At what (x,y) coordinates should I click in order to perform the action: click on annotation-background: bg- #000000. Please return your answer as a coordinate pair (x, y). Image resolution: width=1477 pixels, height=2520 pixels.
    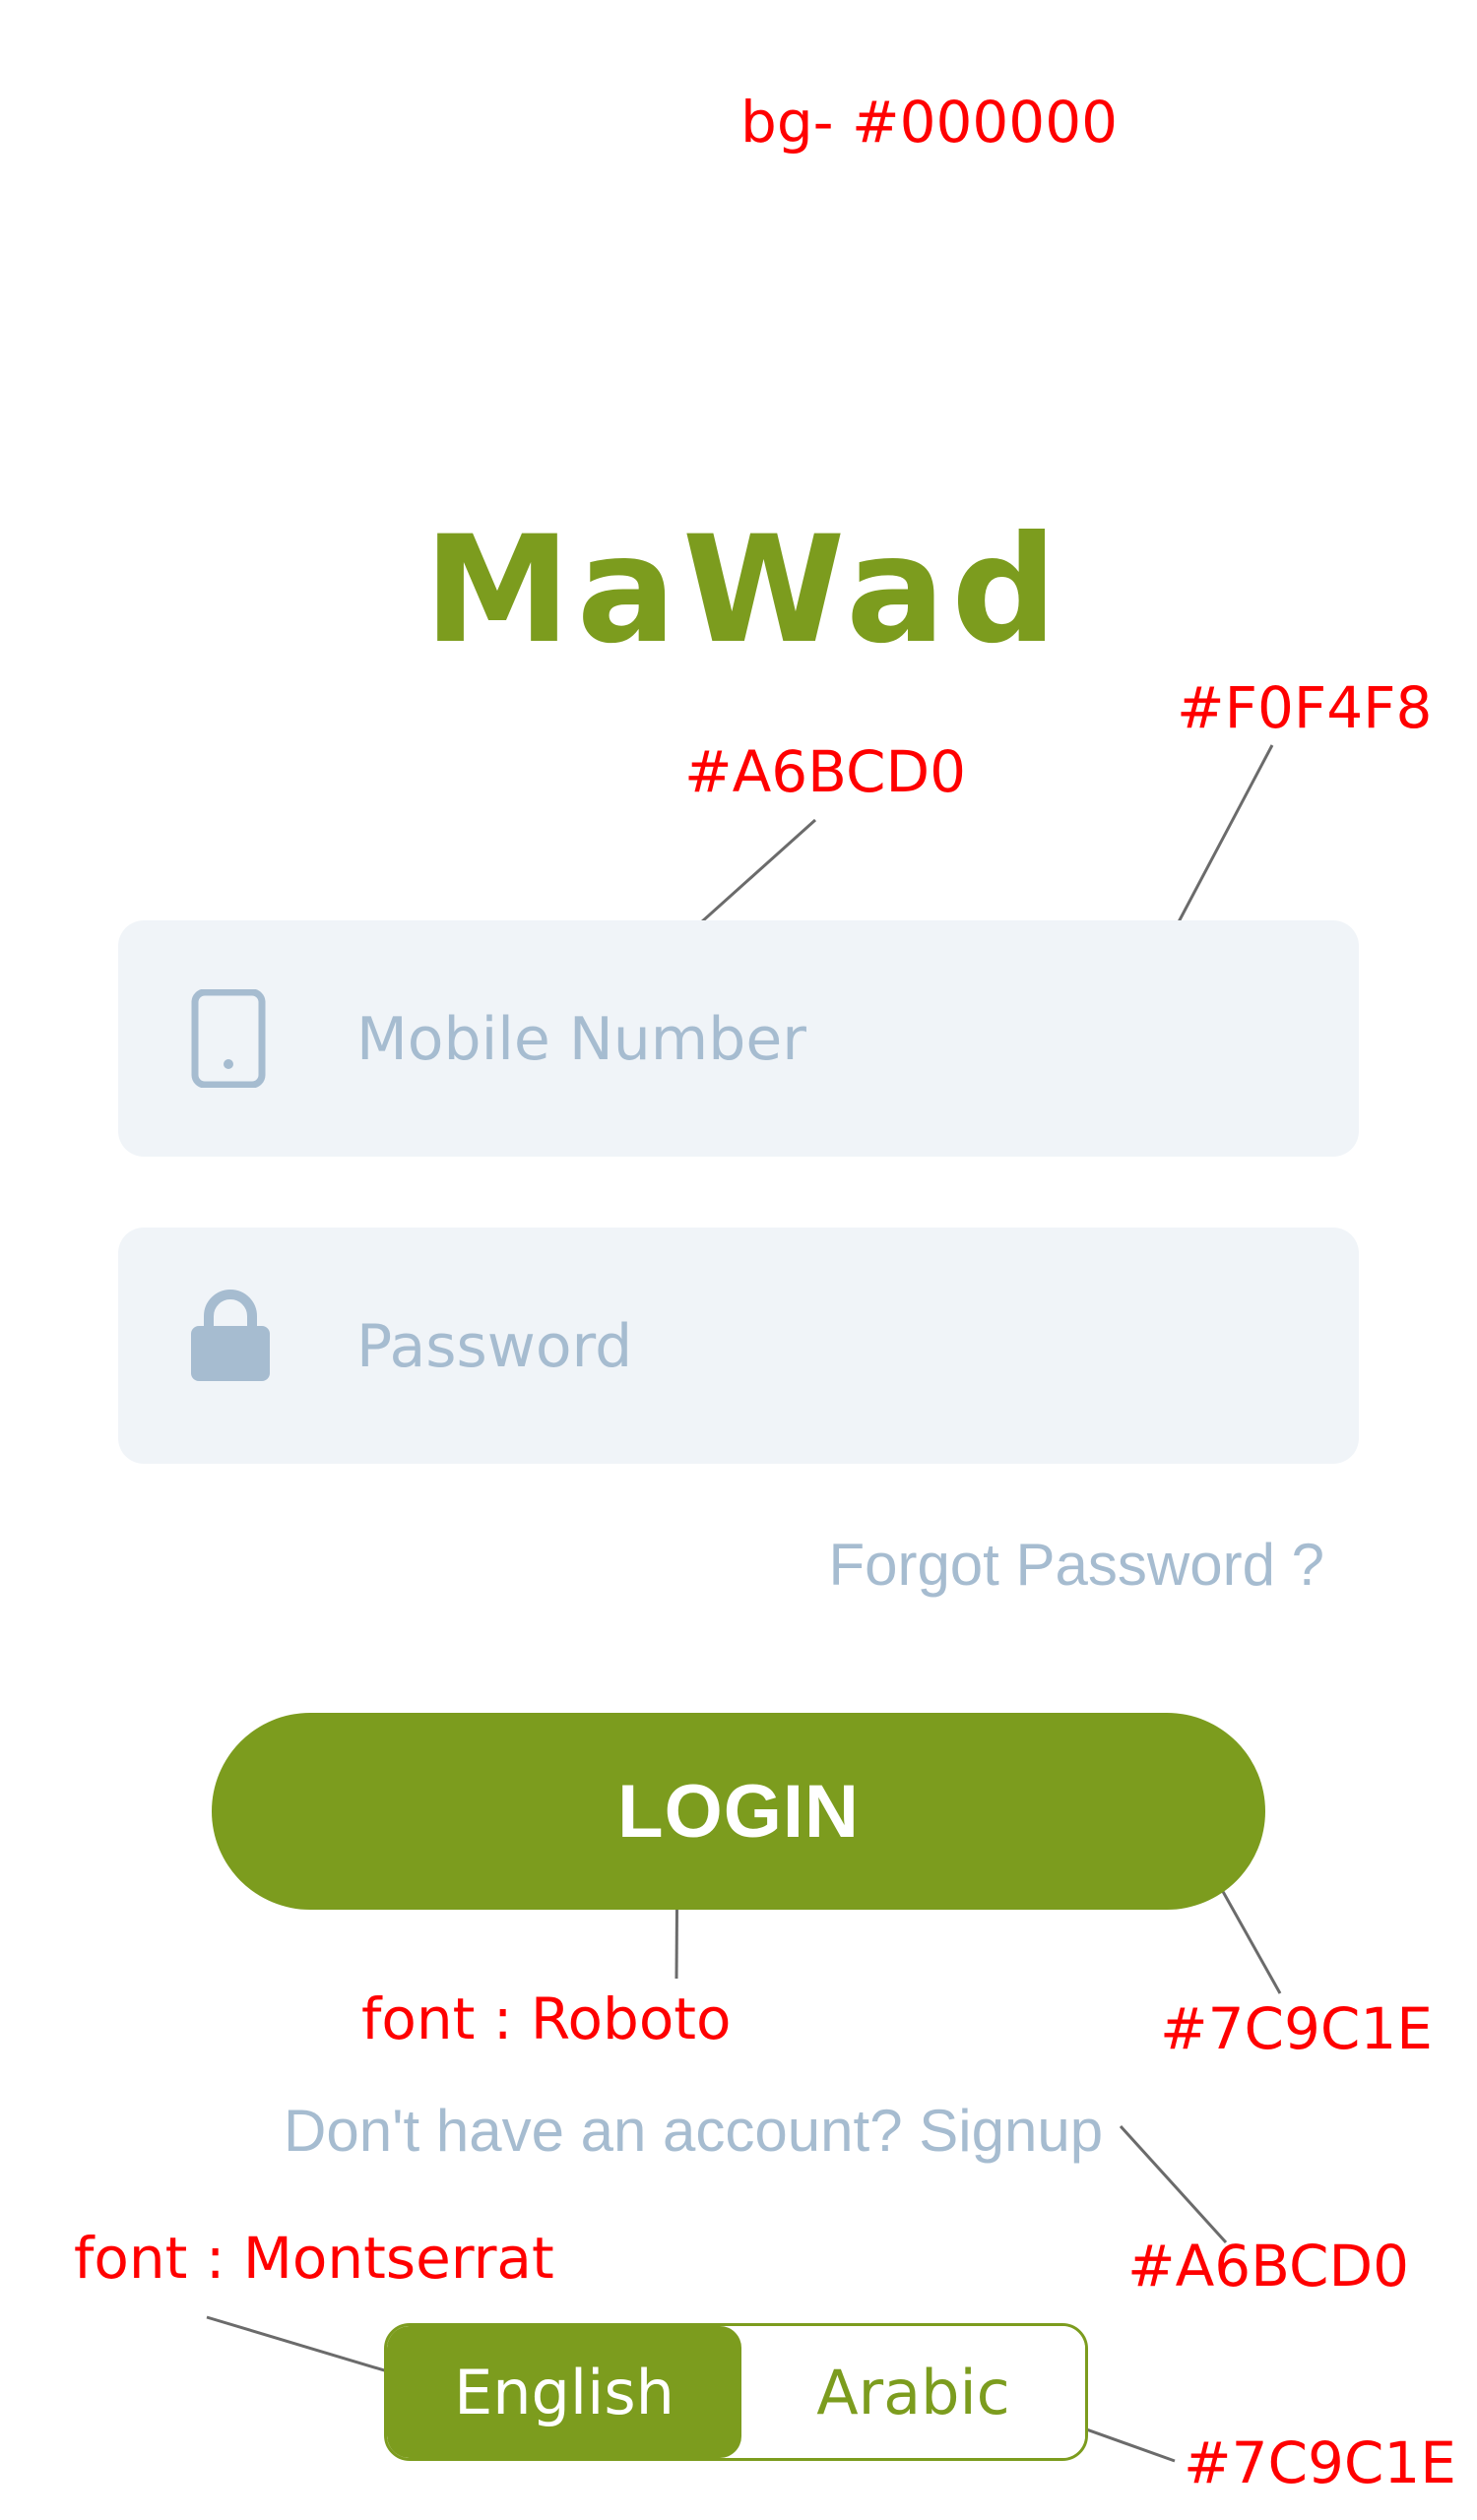
    Looking at the image, I should click on (930, 122).